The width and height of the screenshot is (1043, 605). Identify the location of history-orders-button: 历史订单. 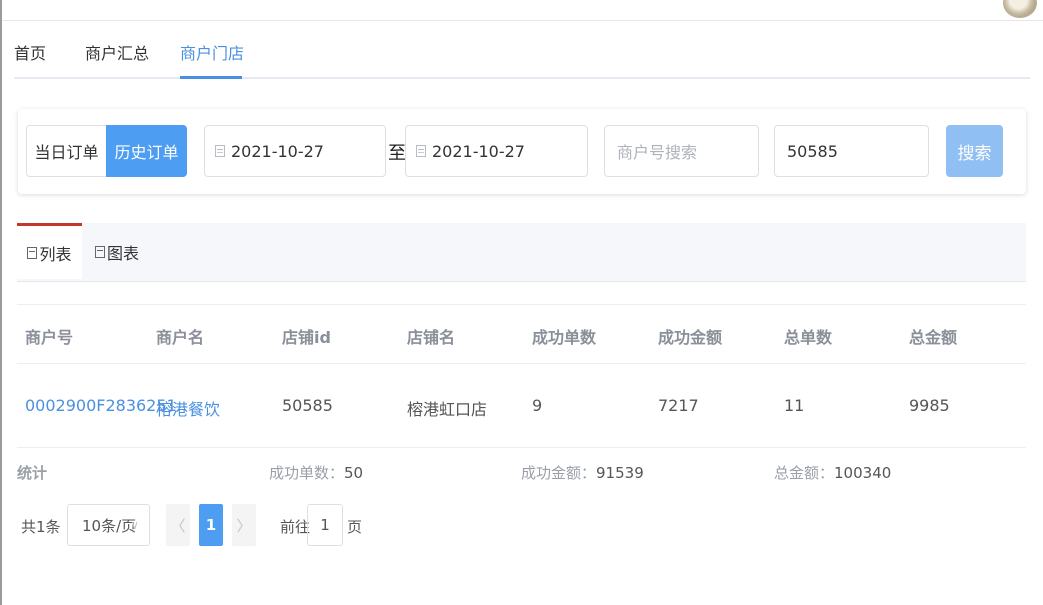
(146, 151).